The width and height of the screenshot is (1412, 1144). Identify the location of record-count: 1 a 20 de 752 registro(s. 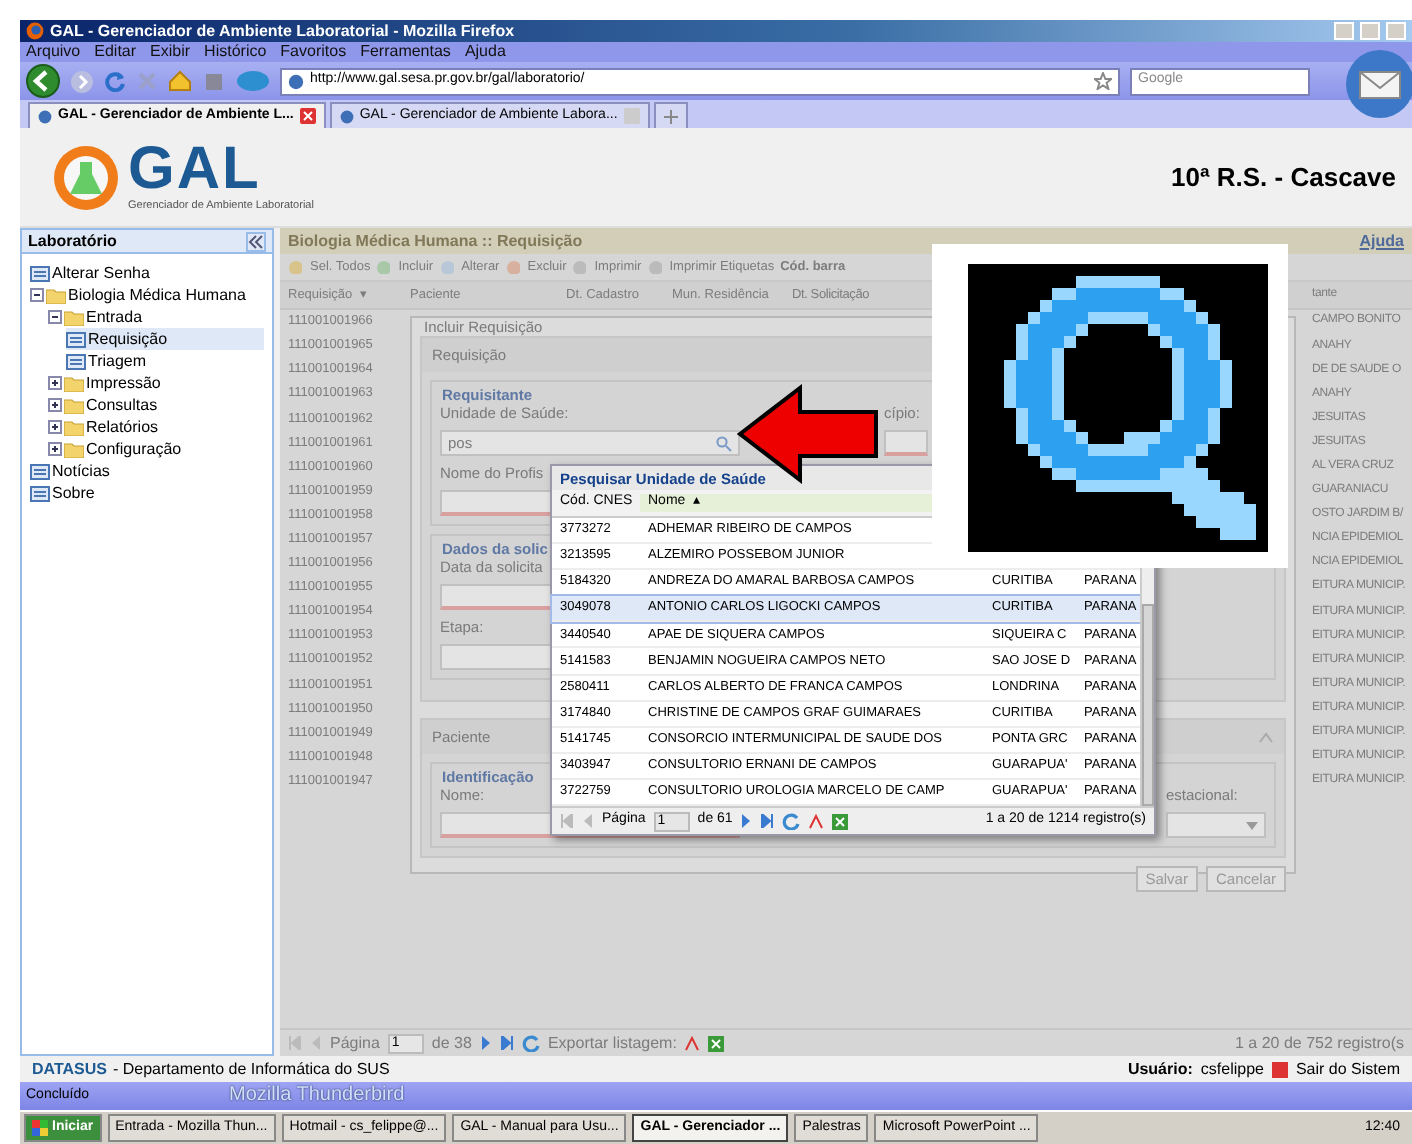
(1319, 1043).